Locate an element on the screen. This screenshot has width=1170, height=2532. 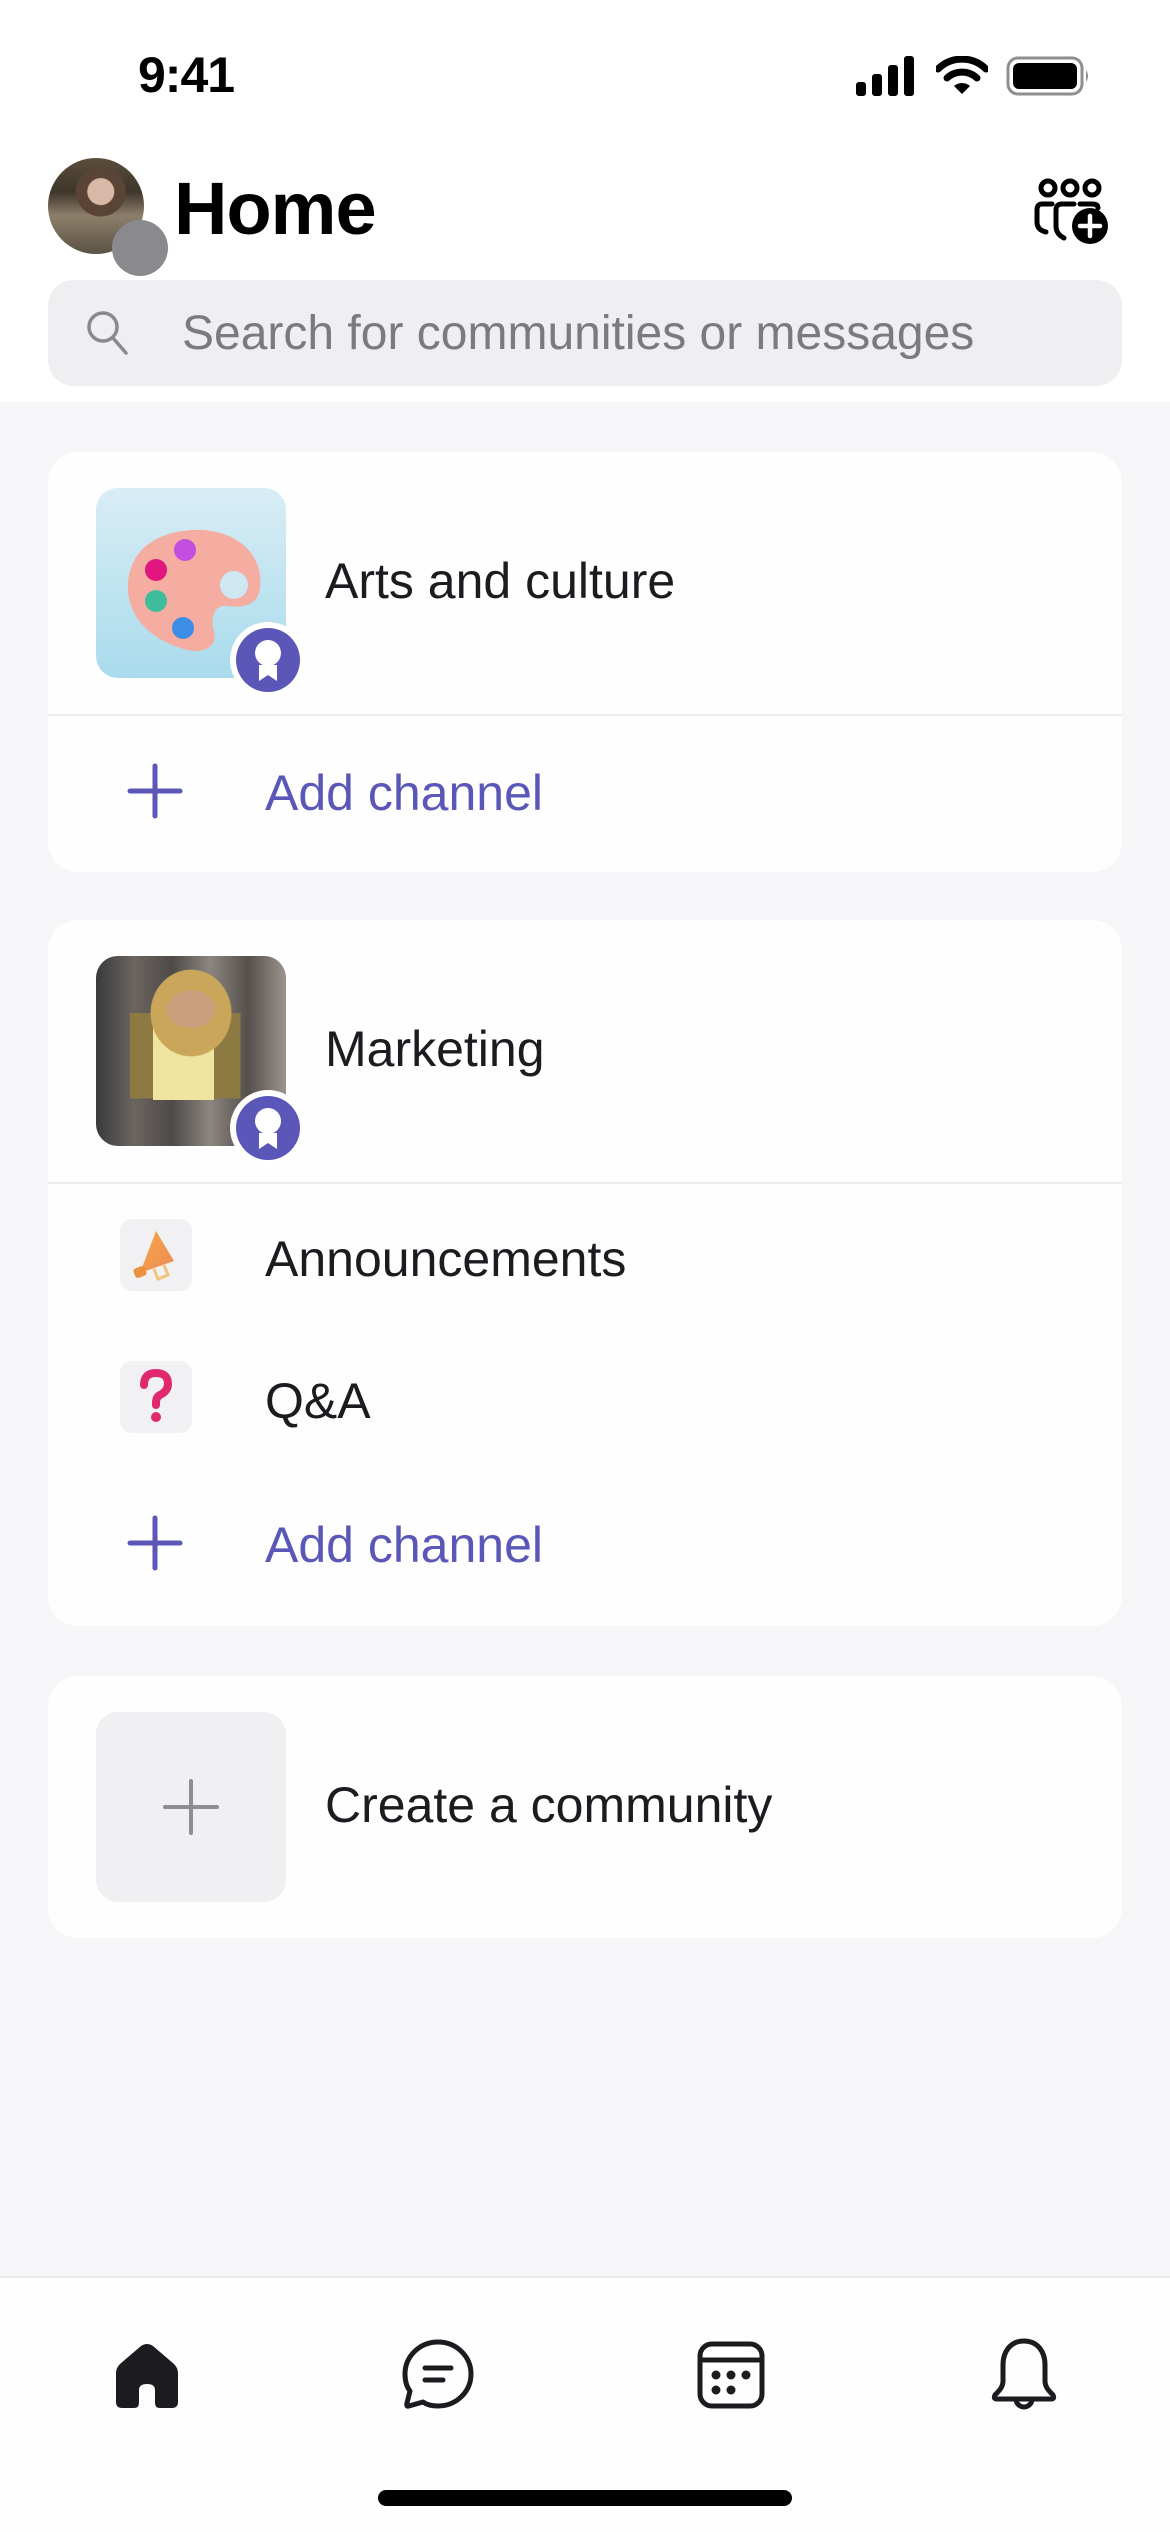
community-name: Arts and culture is located at coordinates (500, 581).